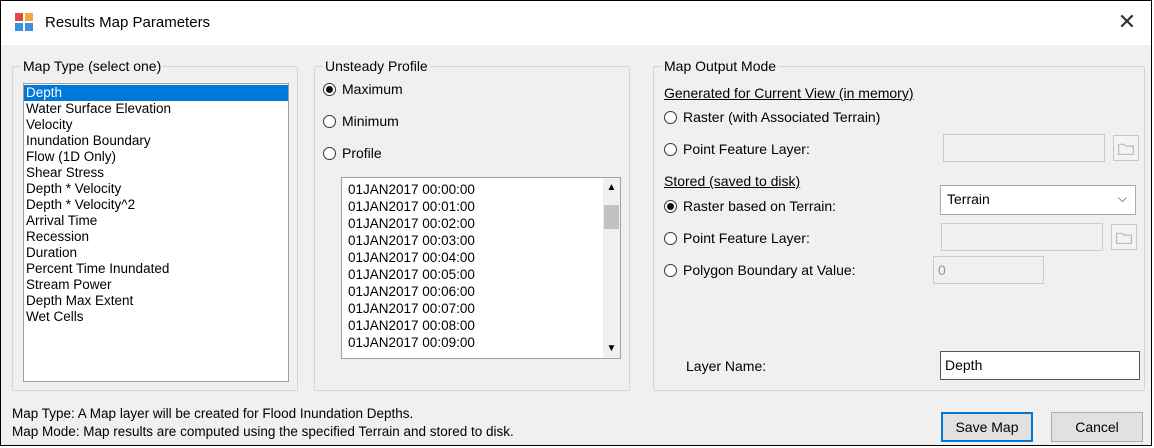  I want to click on polygon-boundary-radio: Polygon Boundary at Value:, so click(760, 270).